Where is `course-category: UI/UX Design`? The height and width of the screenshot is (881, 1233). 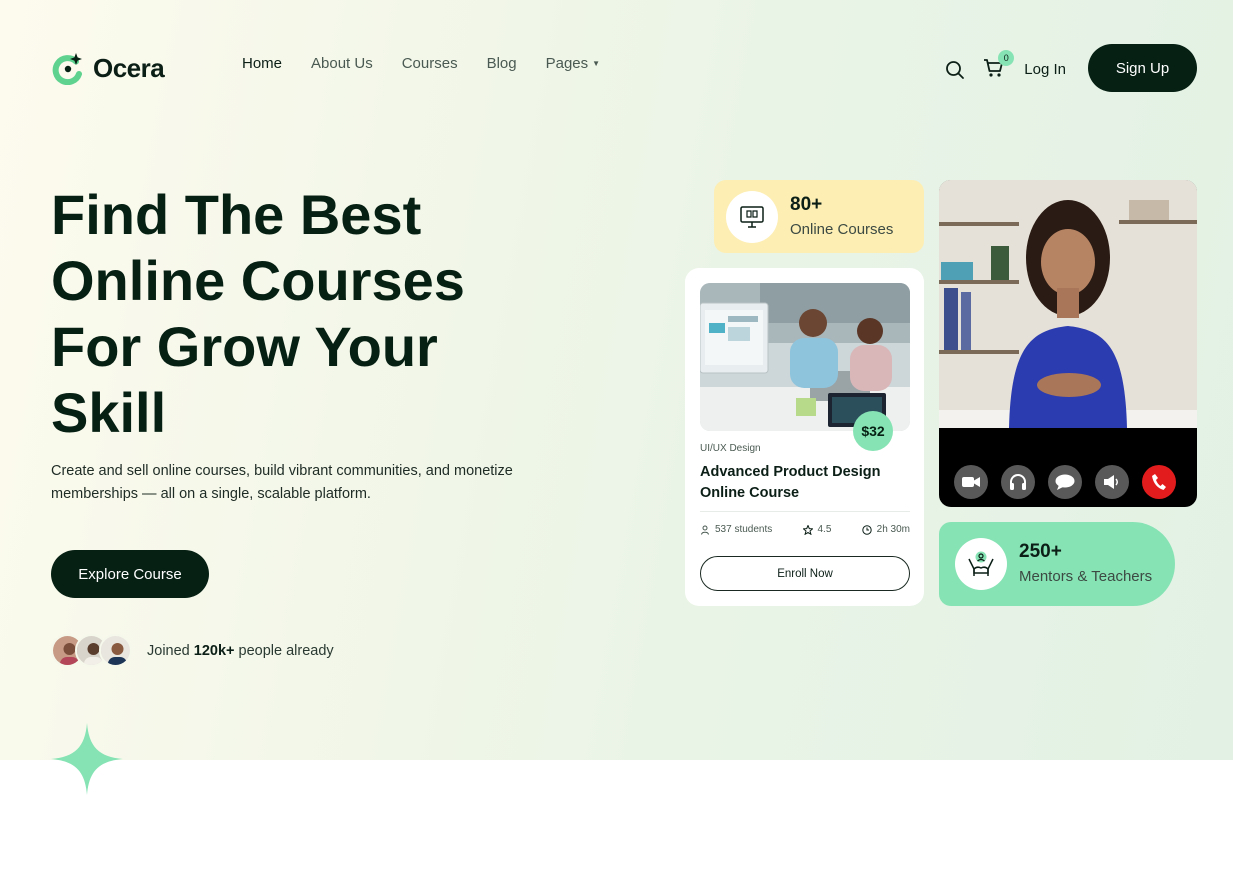 course-category: UI/UX Design is located at coordinates (730, 448).